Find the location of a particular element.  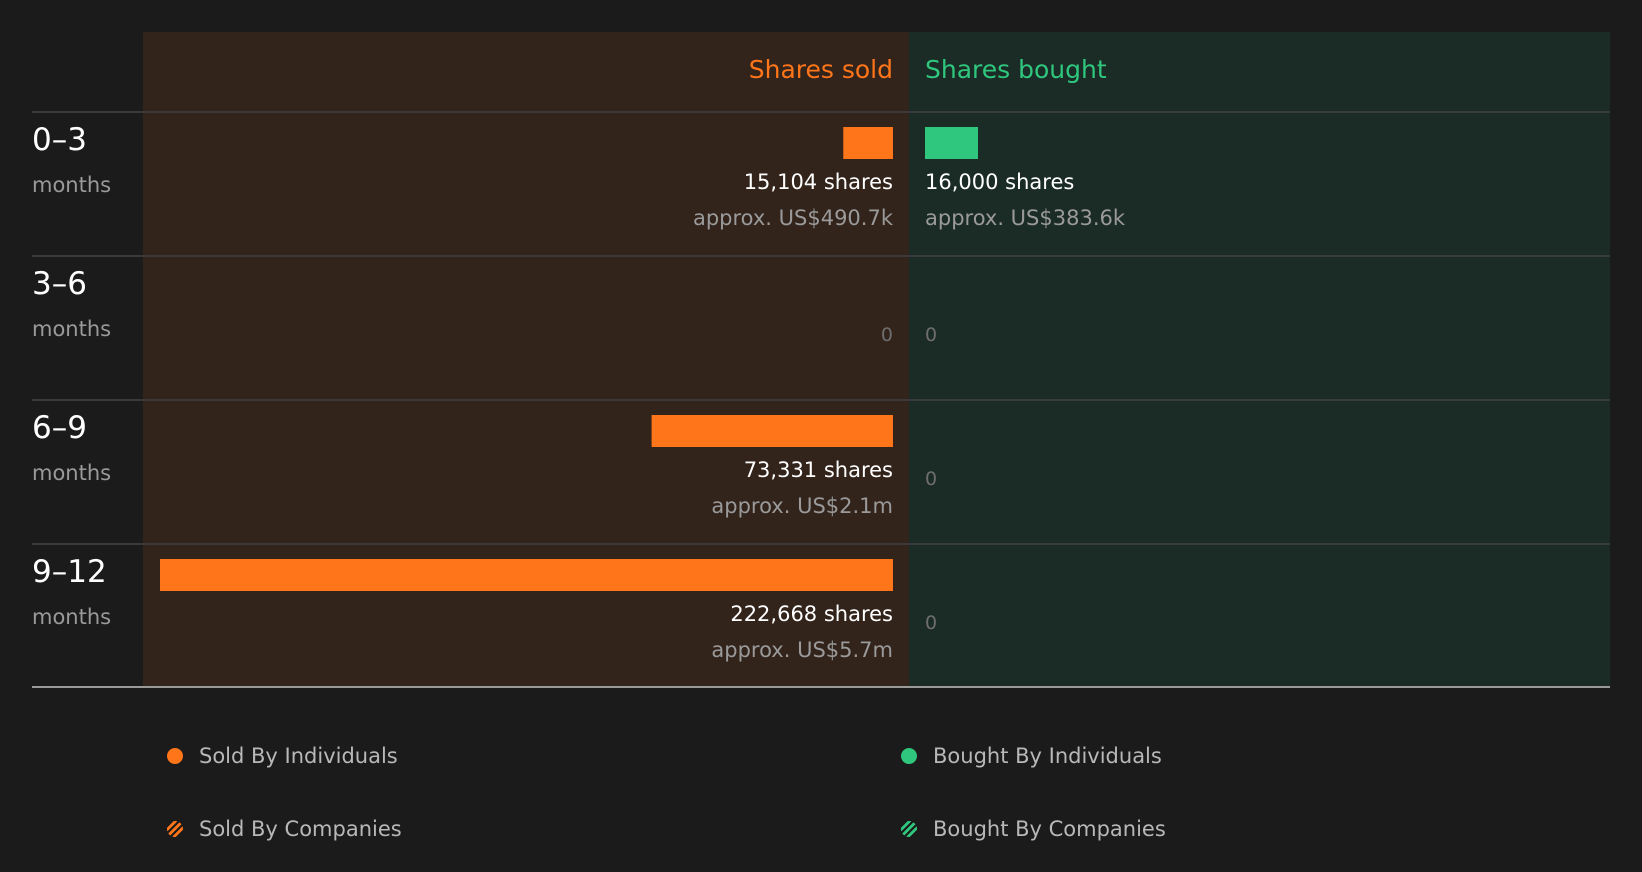

row-range-label: 3–6 is located at coordinates (59, 284).